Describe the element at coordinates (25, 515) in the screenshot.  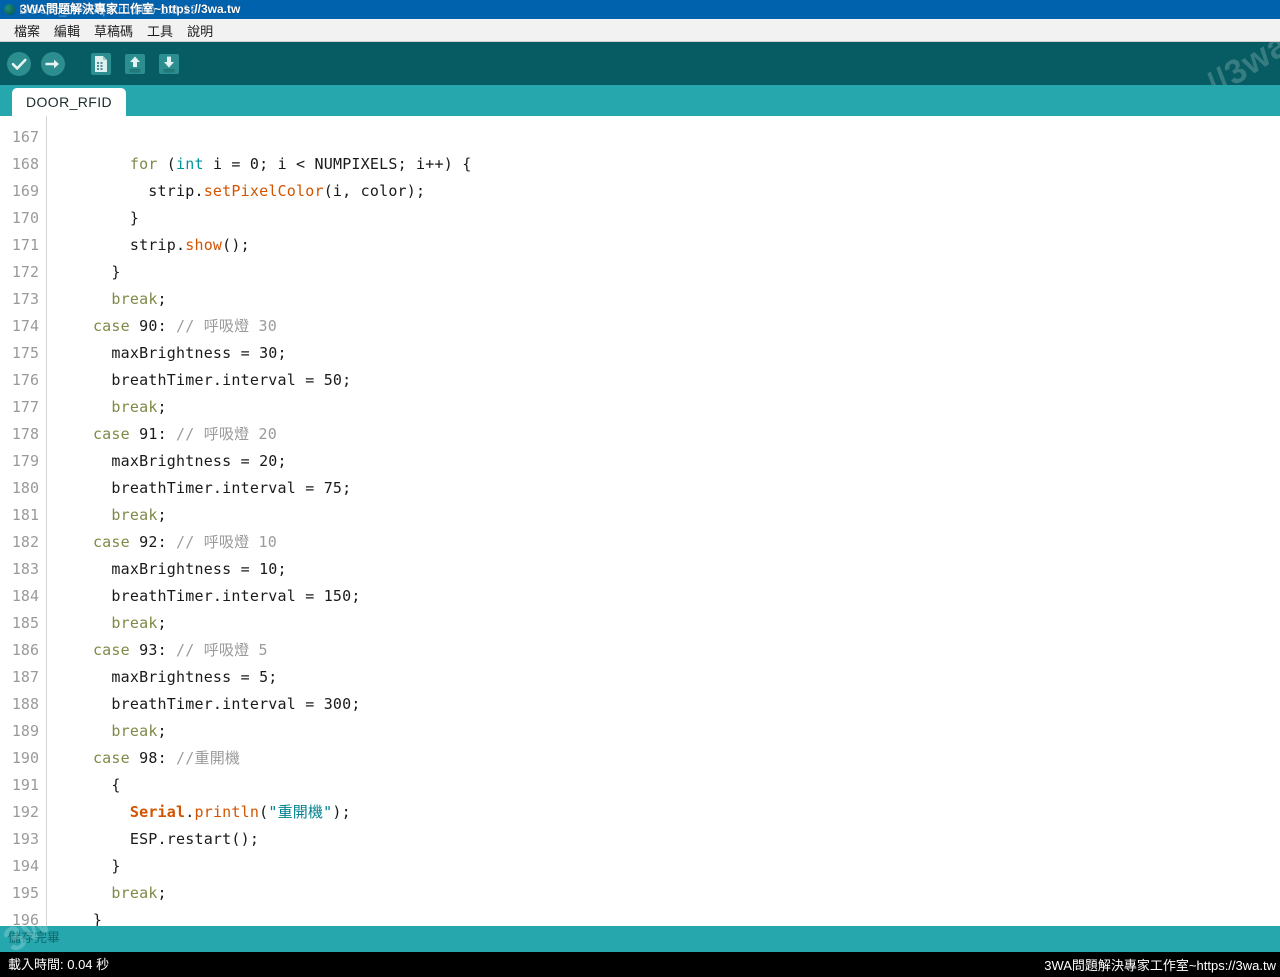
I see `line-number: 181` at that location.